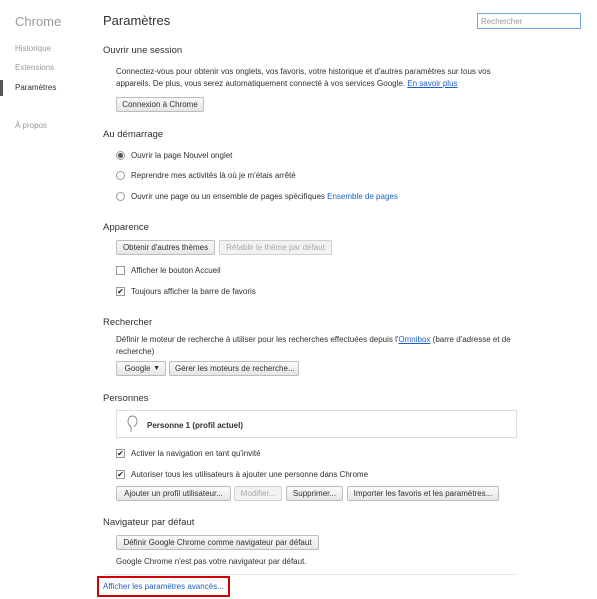  I want to click on sidebar-item-history: Historique, so click(33, 48).